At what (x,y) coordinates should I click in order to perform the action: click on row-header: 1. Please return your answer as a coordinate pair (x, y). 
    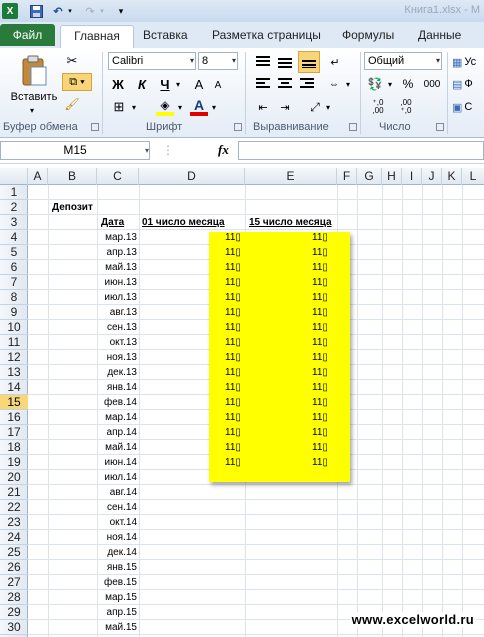
    Looking at the image, I should click on (14, 192).